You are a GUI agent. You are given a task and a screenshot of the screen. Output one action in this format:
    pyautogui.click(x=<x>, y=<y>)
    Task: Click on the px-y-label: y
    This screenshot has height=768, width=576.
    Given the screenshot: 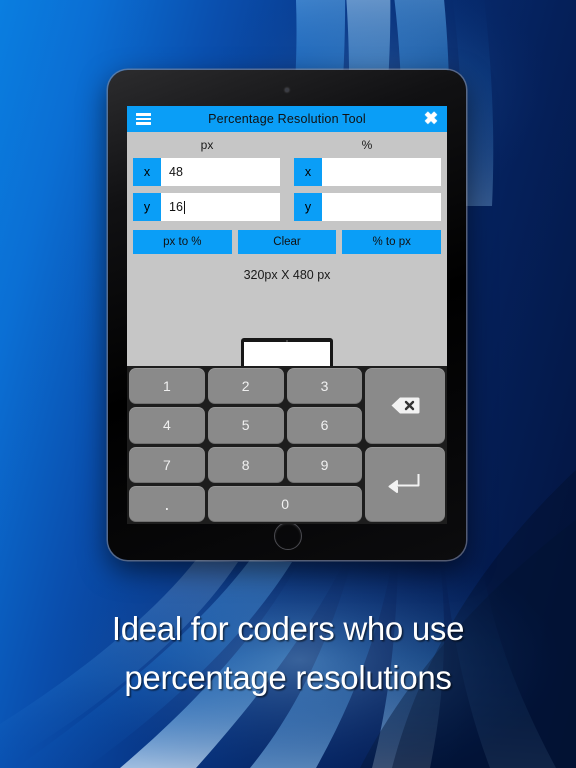 What is the action you would take?
    pyautogui.click(x=147, y=207)
    